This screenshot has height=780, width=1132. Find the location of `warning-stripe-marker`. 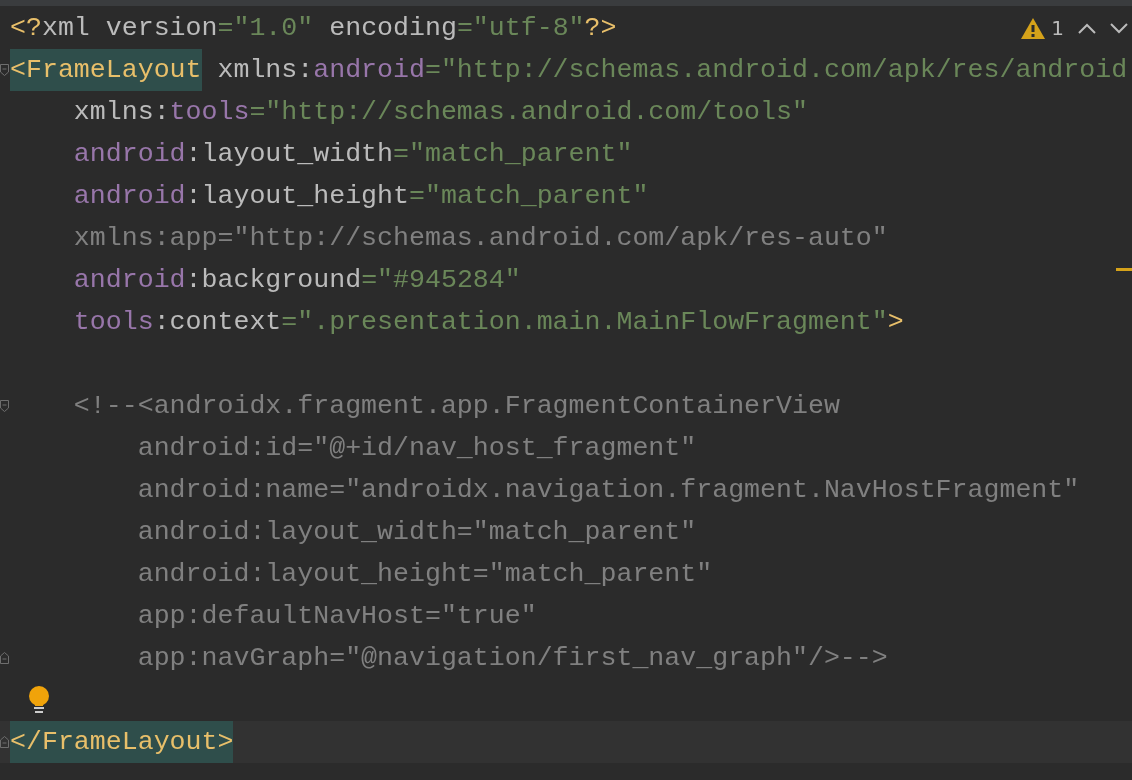

warning-stripe-marker is located at coordinates (1124, 269).